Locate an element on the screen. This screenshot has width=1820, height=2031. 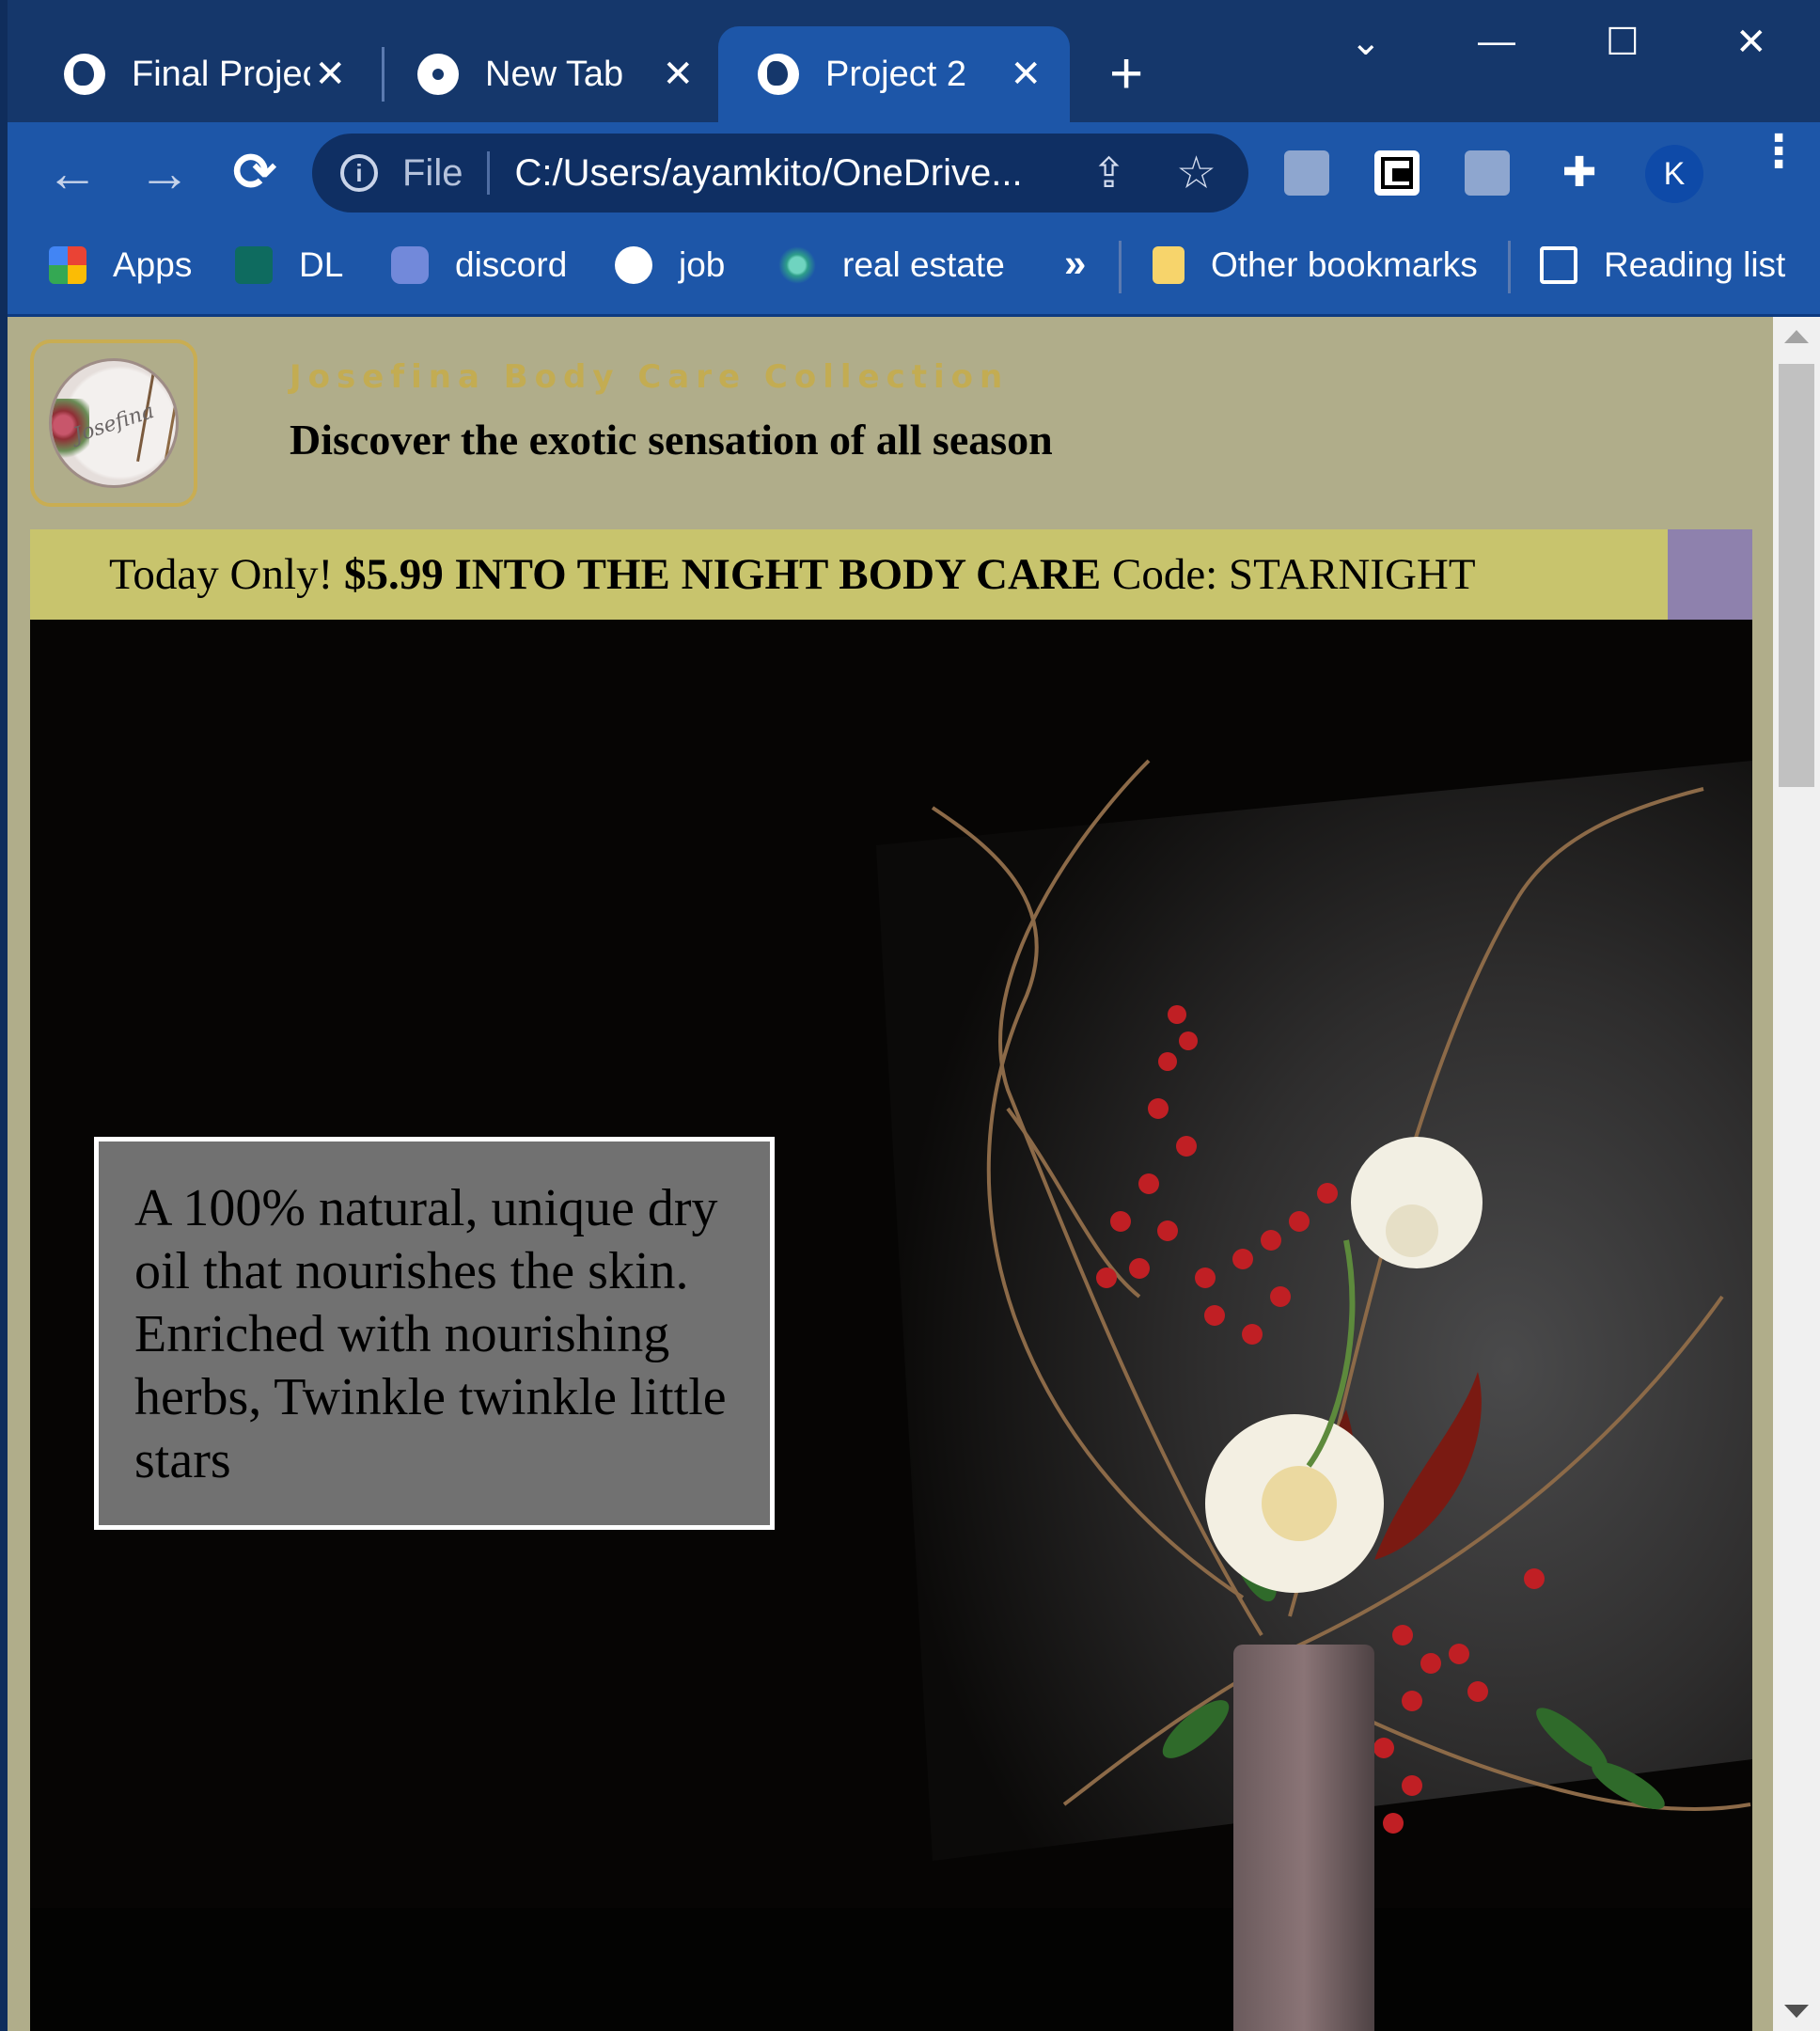
extensions-puzzle-icon: ✚ is located at coordinates (1579, 173).